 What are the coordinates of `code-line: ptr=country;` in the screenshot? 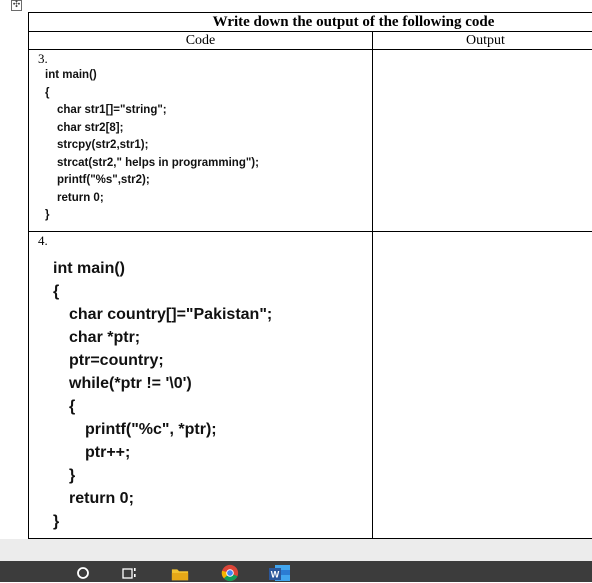 It's located at (212, 360).